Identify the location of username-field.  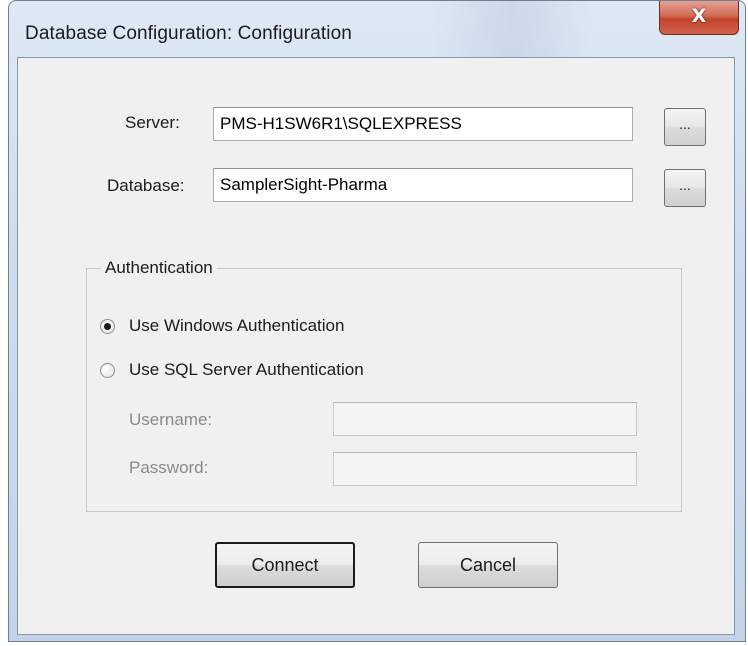
(485, 419).